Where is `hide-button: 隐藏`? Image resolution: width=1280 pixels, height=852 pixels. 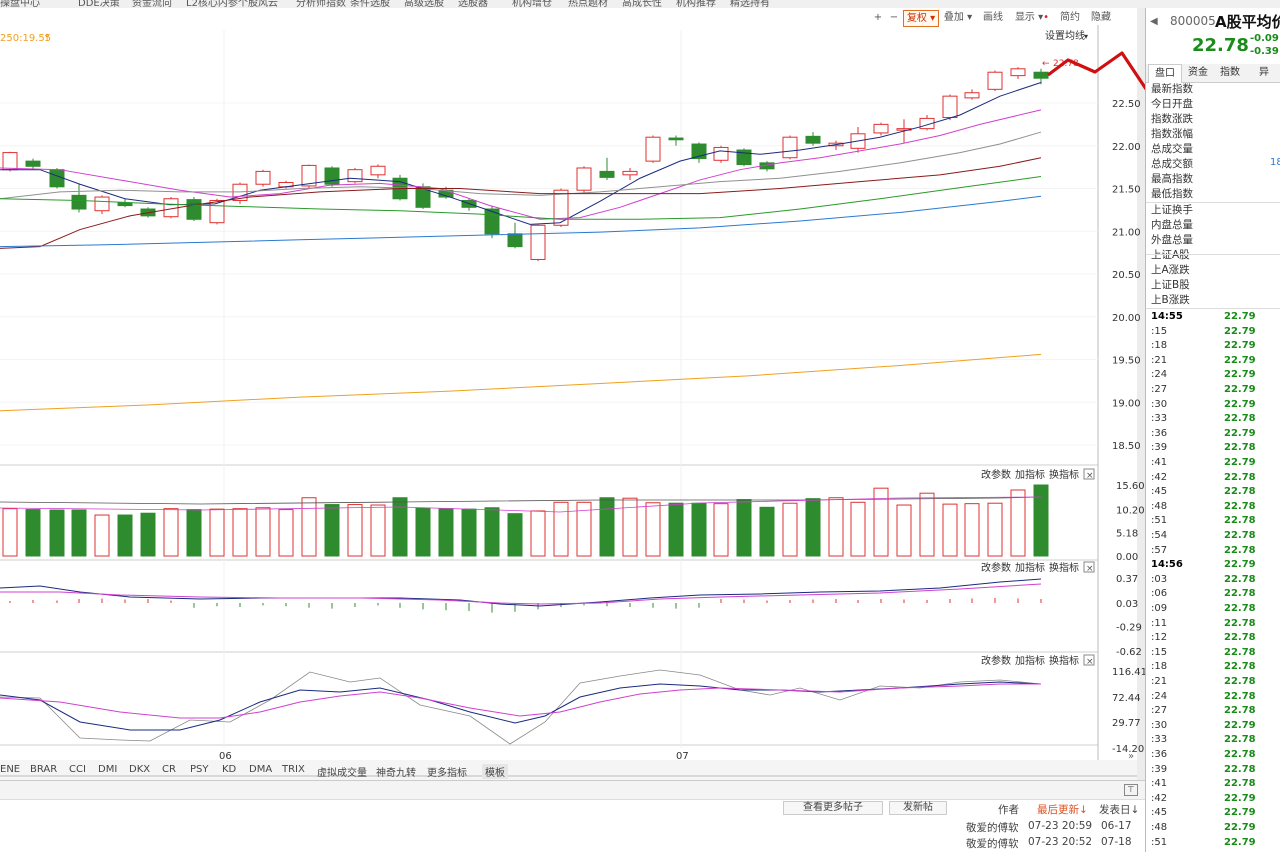
hide-button: 隐藏 is located at coordinates (1101, 17).